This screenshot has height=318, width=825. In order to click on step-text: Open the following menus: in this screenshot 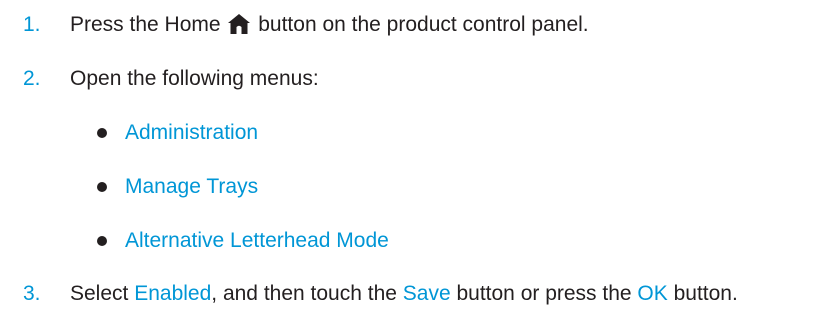, I will do `click(194, 78)`.